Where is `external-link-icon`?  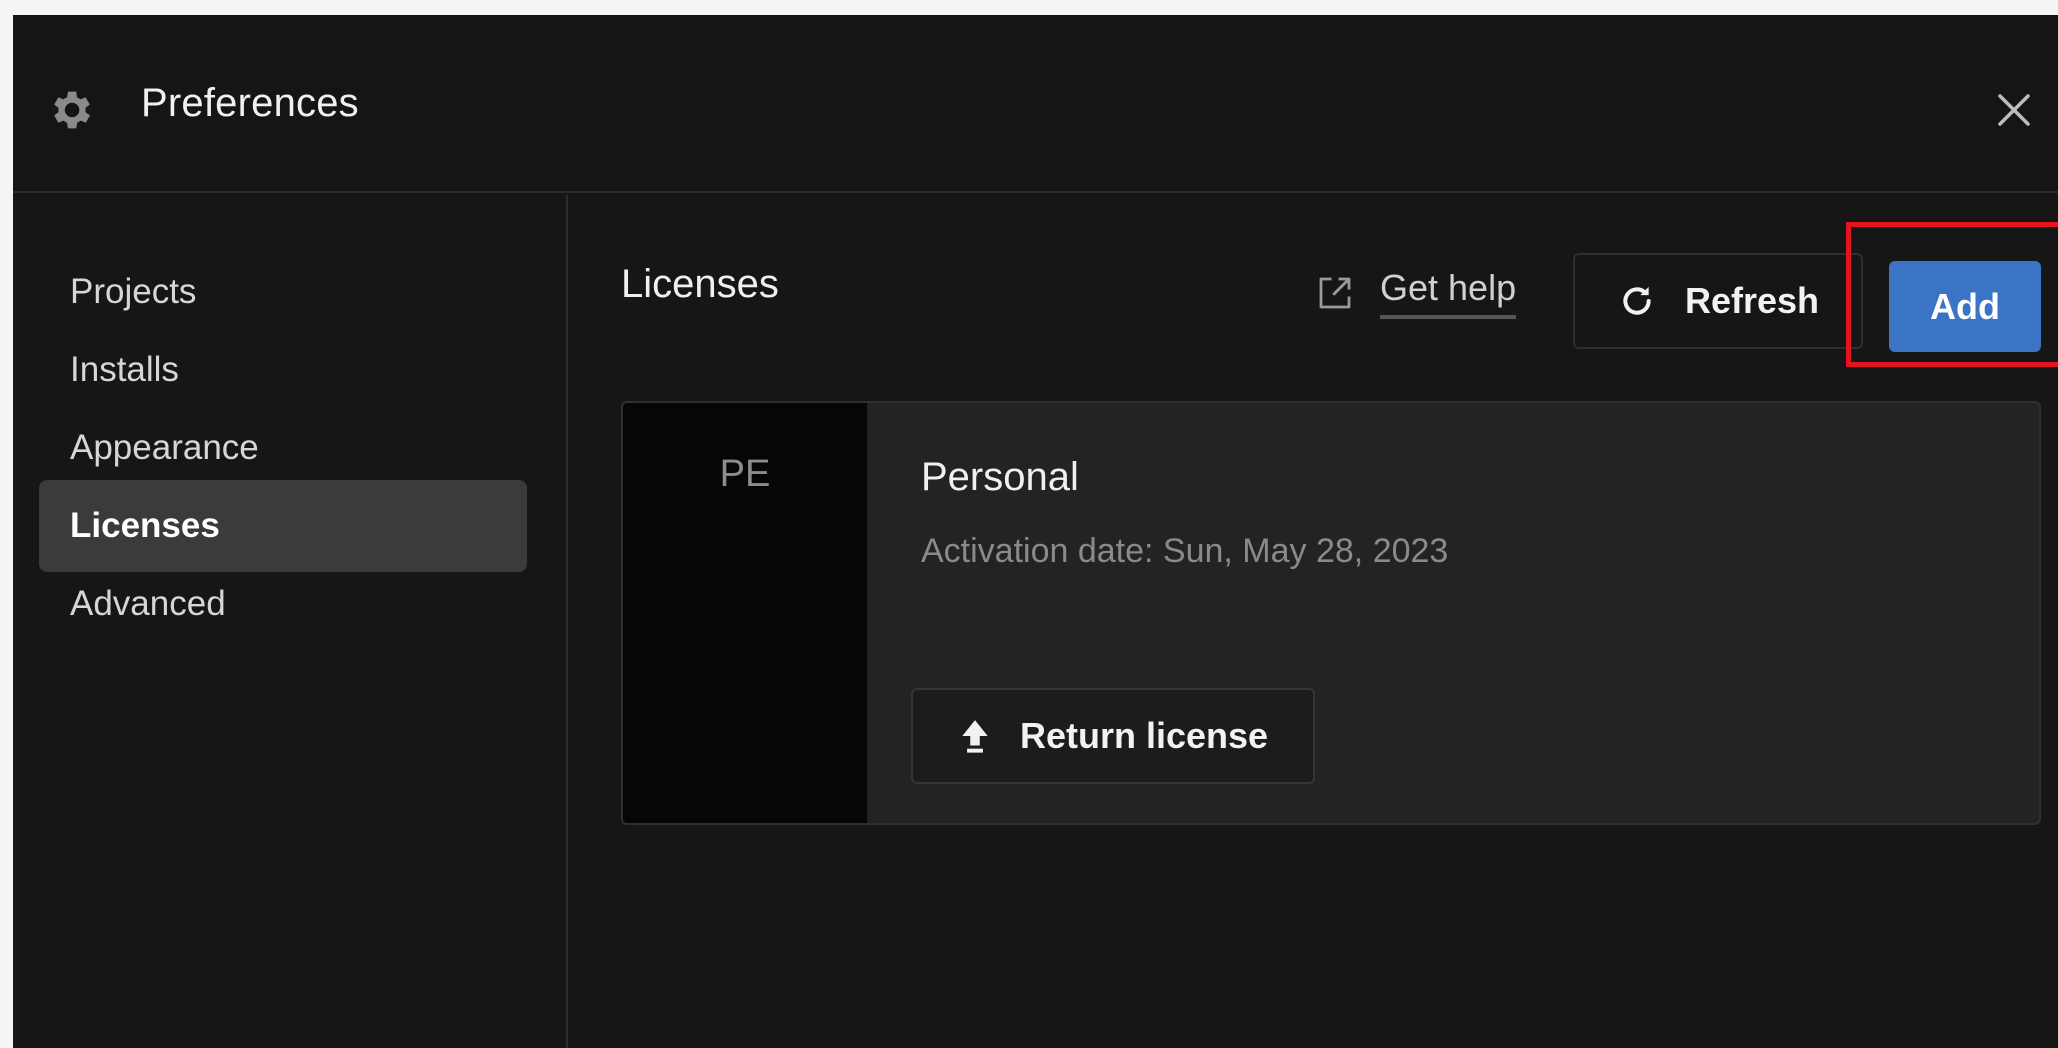
external-link-icon is located at coordinates (1335, 293).